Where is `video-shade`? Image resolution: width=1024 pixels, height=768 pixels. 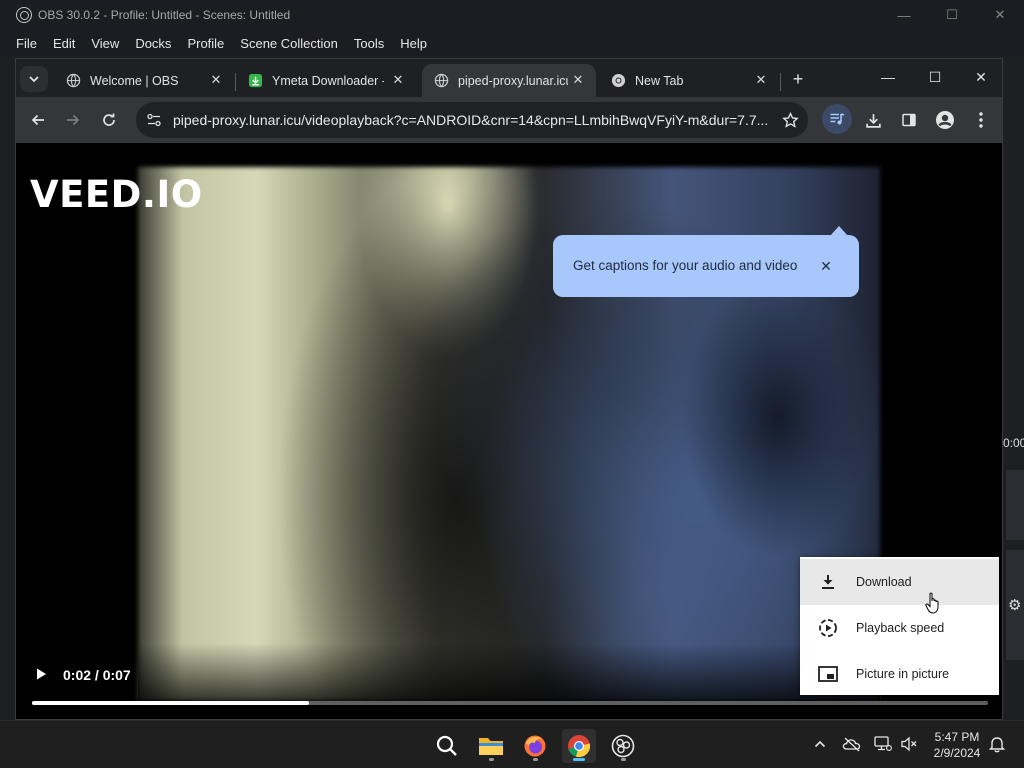
video-shade is located at coordinates (509, 672).